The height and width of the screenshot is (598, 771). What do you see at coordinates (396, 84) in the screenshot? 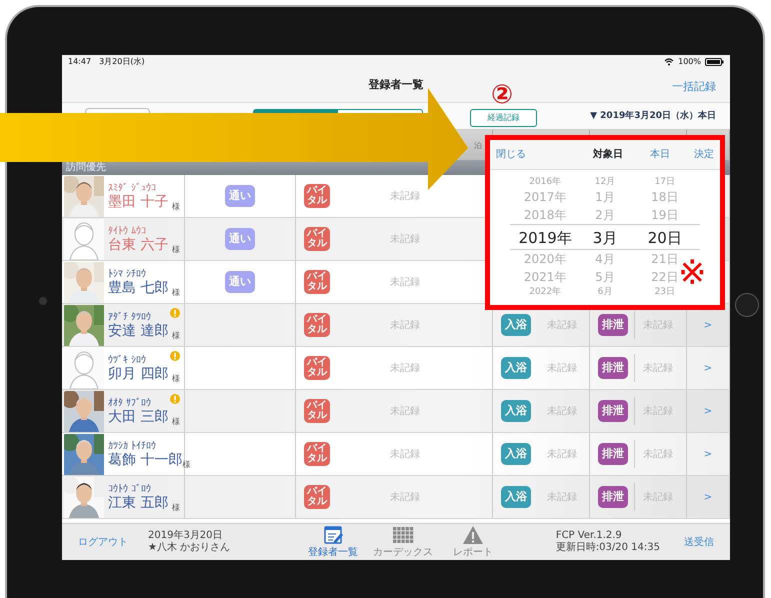
I see `screen-title: 登録者一覧` at bounding box center [396, 84].